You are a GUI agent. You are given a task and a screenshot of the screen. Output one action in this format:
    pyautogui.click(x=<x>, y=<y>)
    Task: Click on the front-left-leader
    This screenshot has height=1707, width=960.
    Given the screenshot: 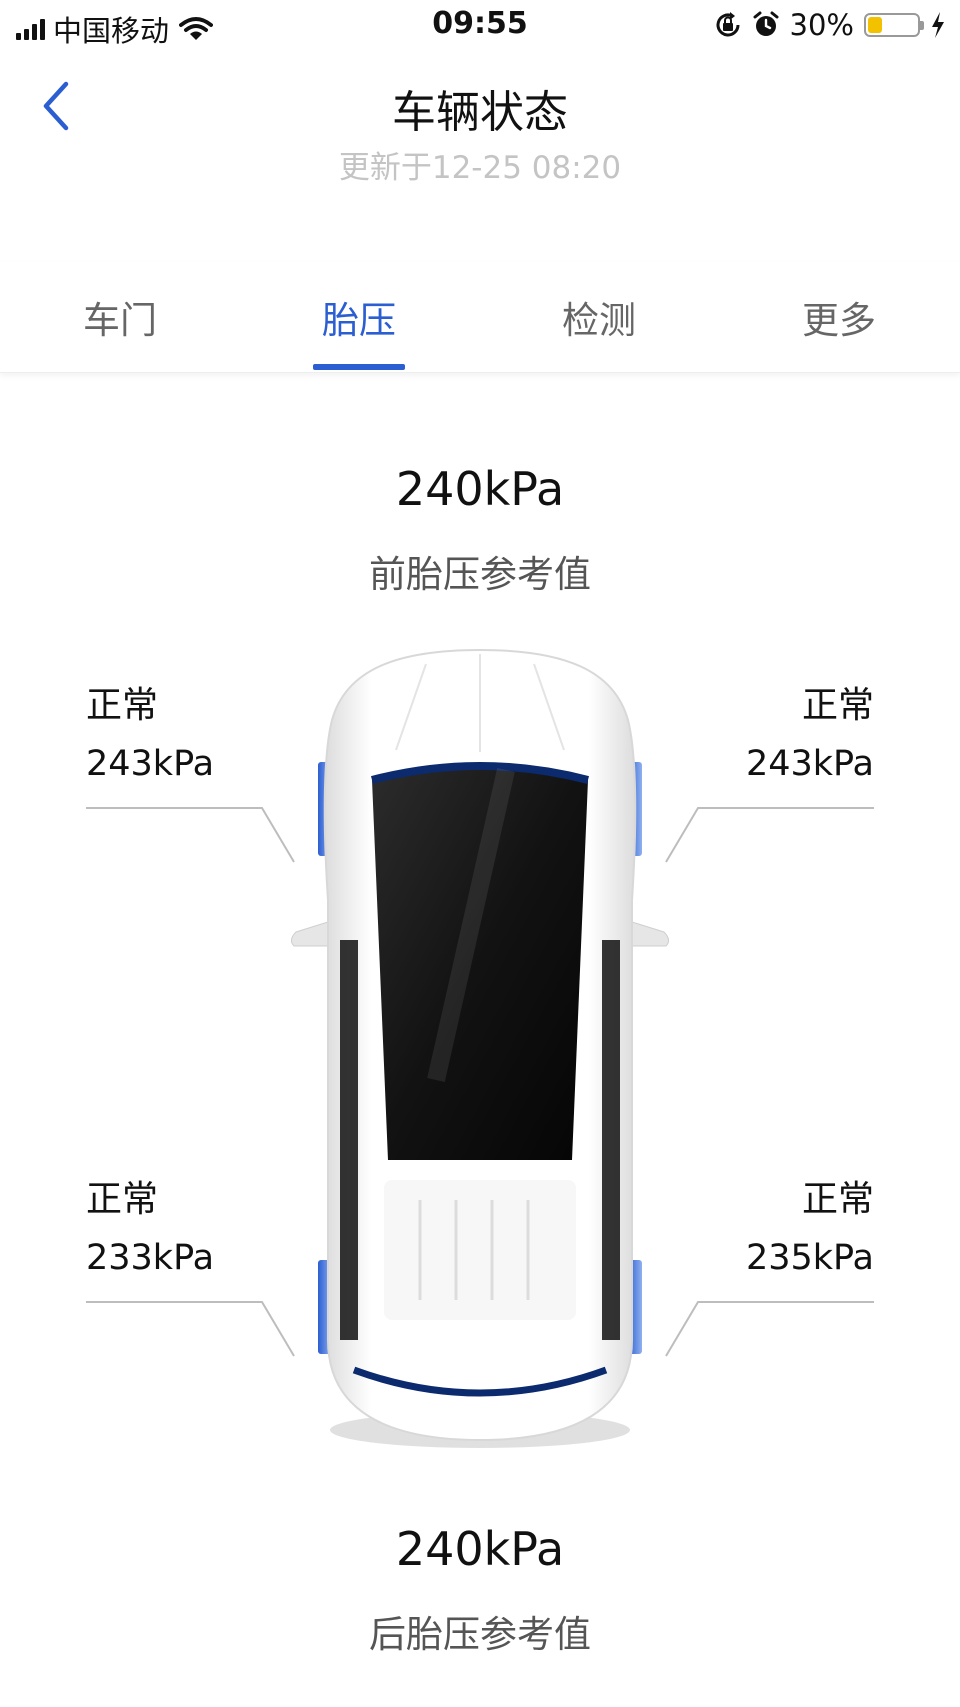 What is the action you would take?
    pyautogui.click(x=190, y=835)
    